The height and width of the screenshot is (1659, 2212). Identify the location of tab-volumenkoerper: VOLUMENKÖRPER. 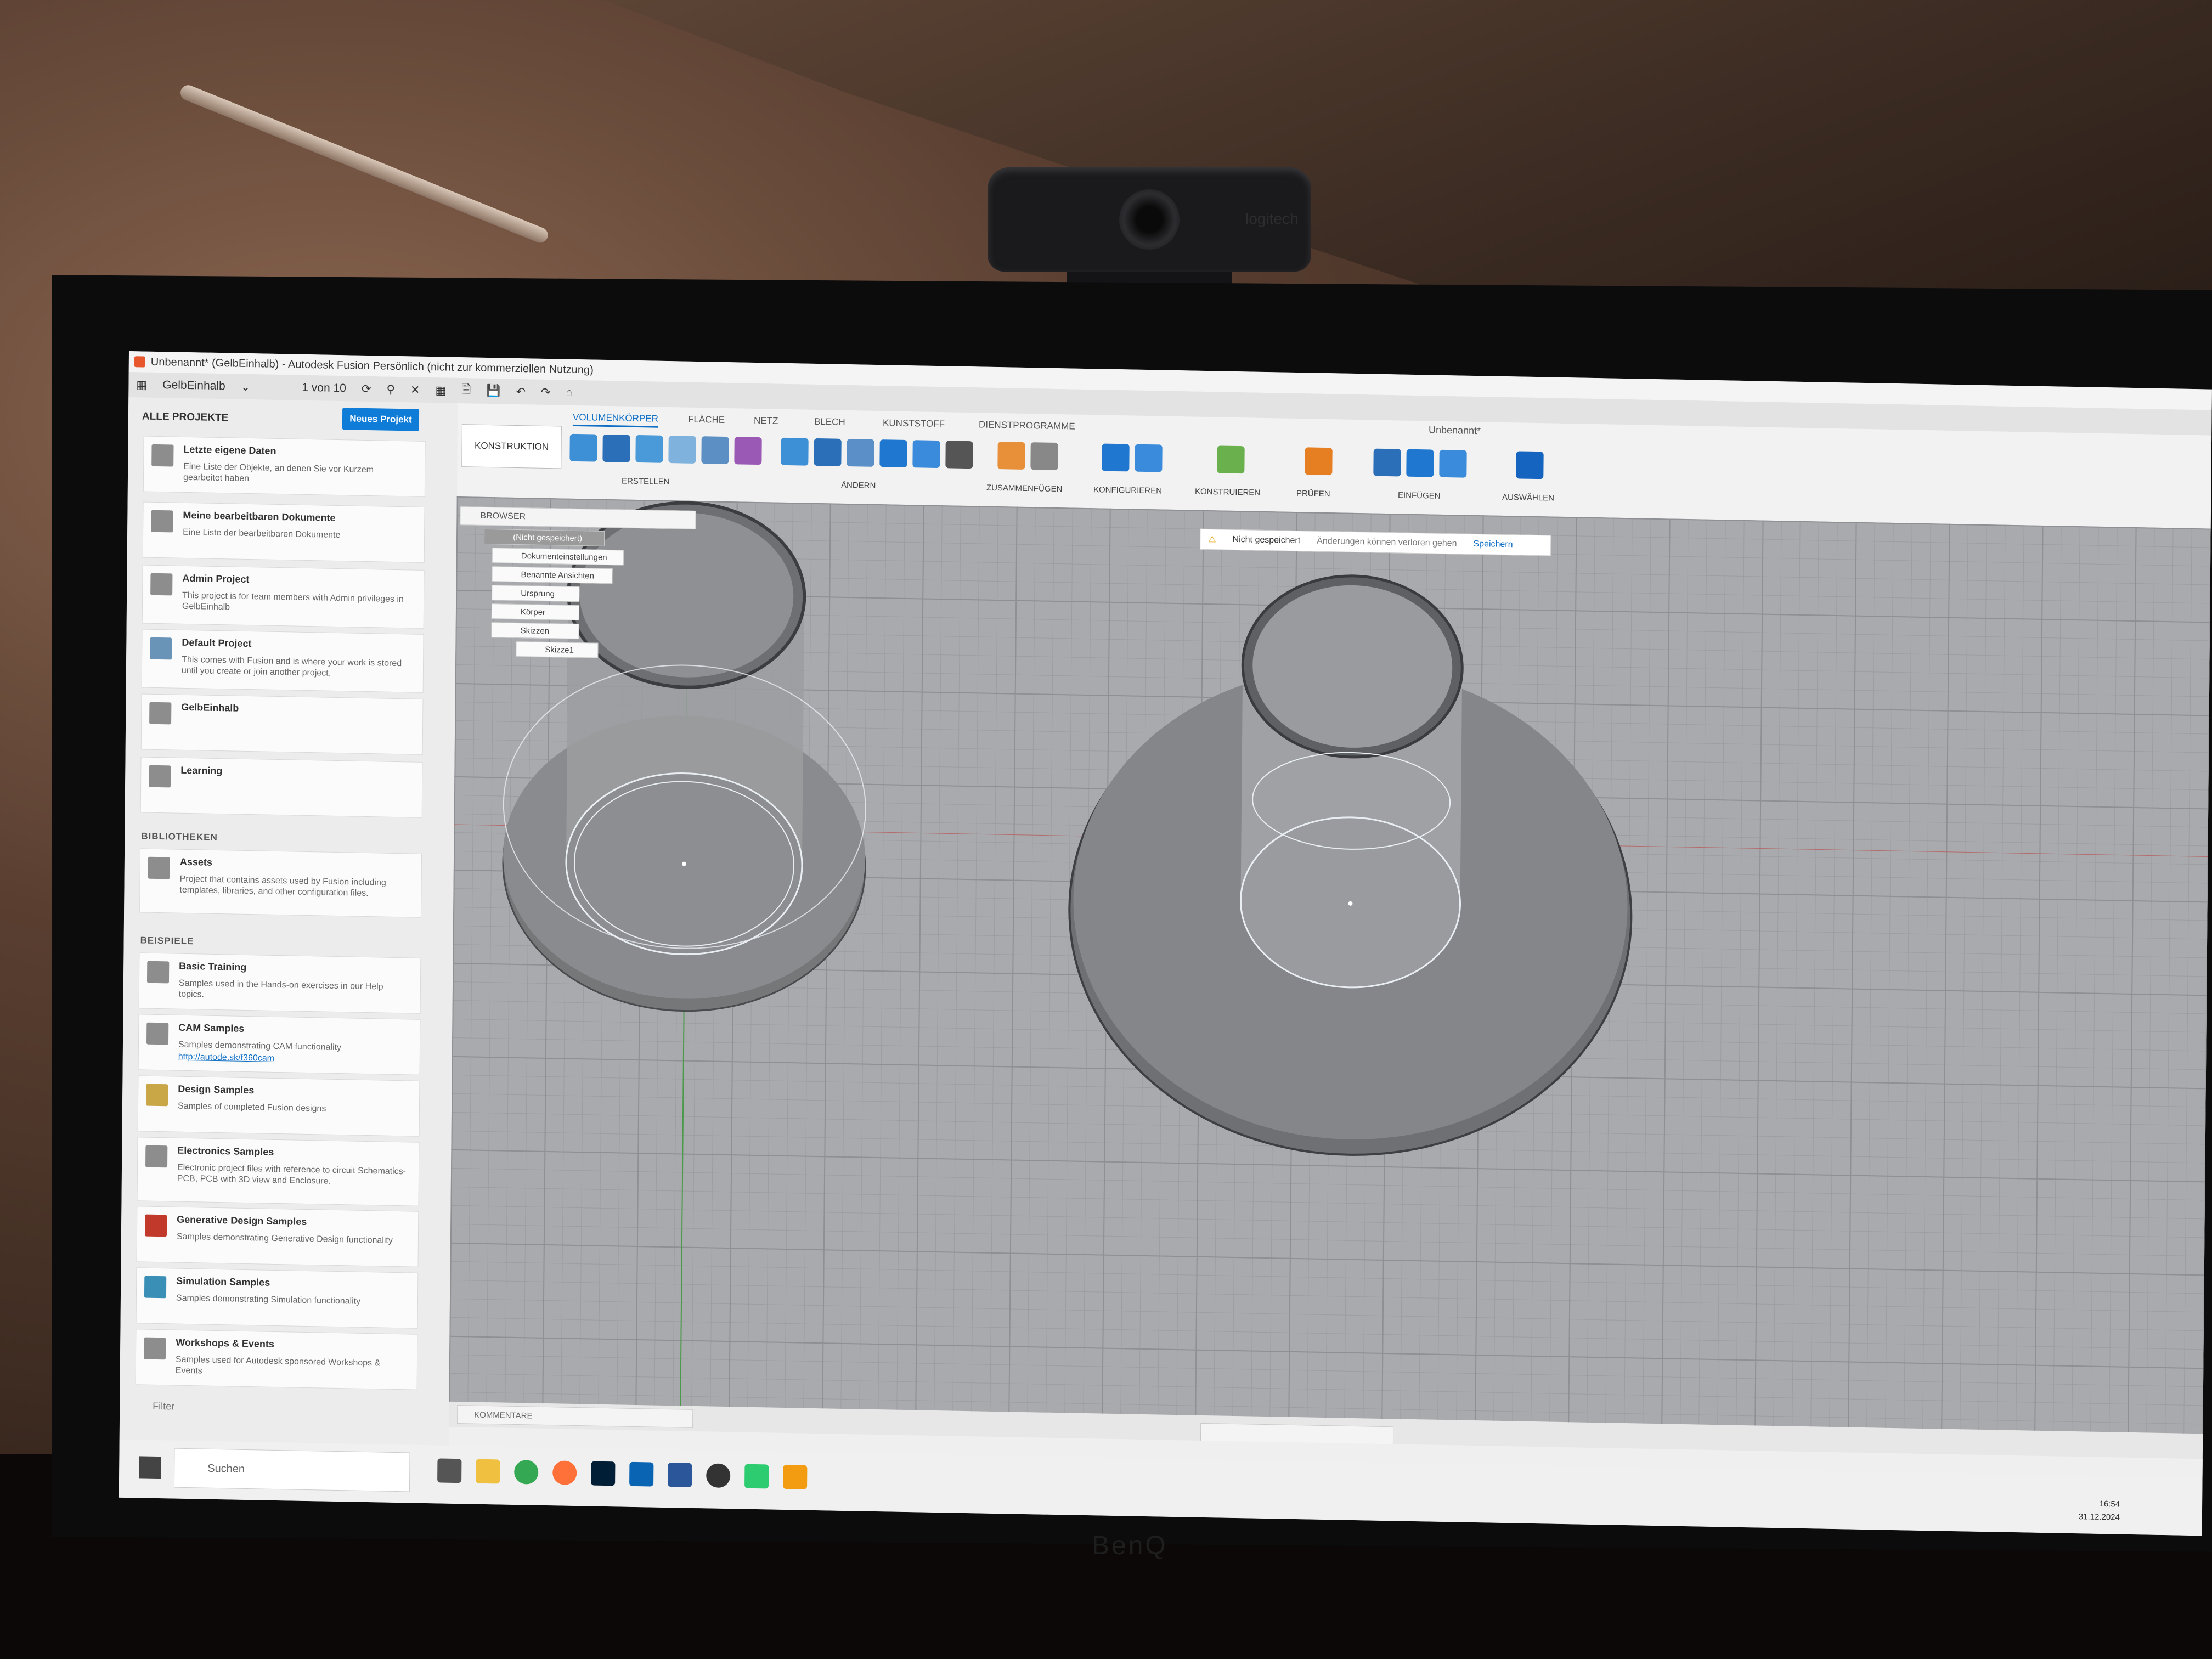
(615, 419).